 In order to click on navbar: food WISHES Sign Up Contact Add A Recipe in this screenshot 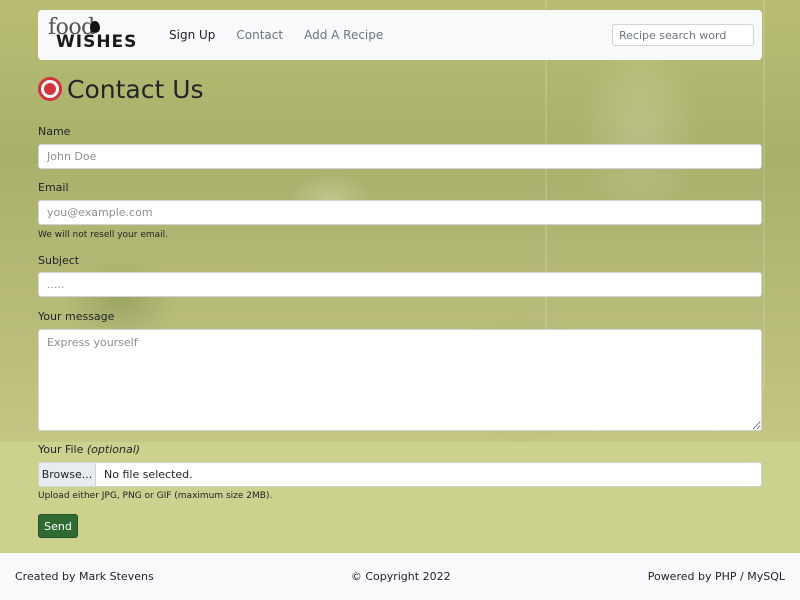, I will do `click(400, 35)`.